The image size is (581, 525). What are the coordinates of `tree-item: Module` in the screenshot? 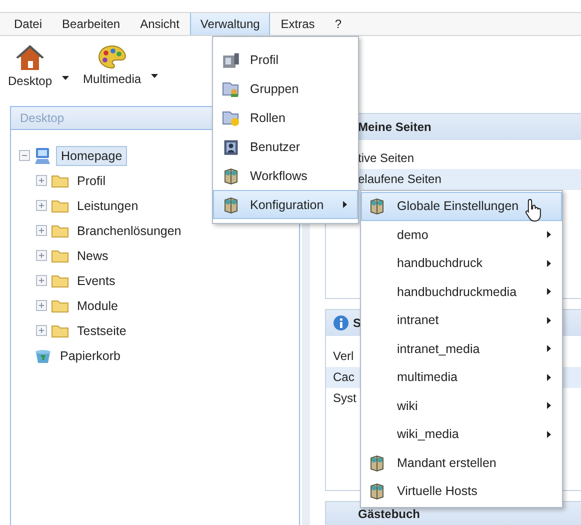 It's located at (97, 305).